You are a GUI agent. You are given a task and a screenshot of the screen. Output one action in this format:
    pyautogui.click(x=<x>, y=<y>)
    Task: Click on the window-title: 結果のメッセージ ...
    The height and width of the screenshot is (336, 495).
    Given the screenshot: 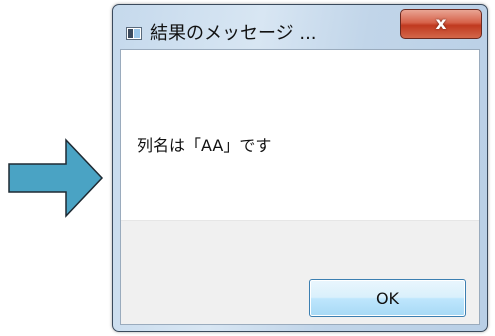 What is the action you would take?
    pyautogui.click(x=233, y=33)
    